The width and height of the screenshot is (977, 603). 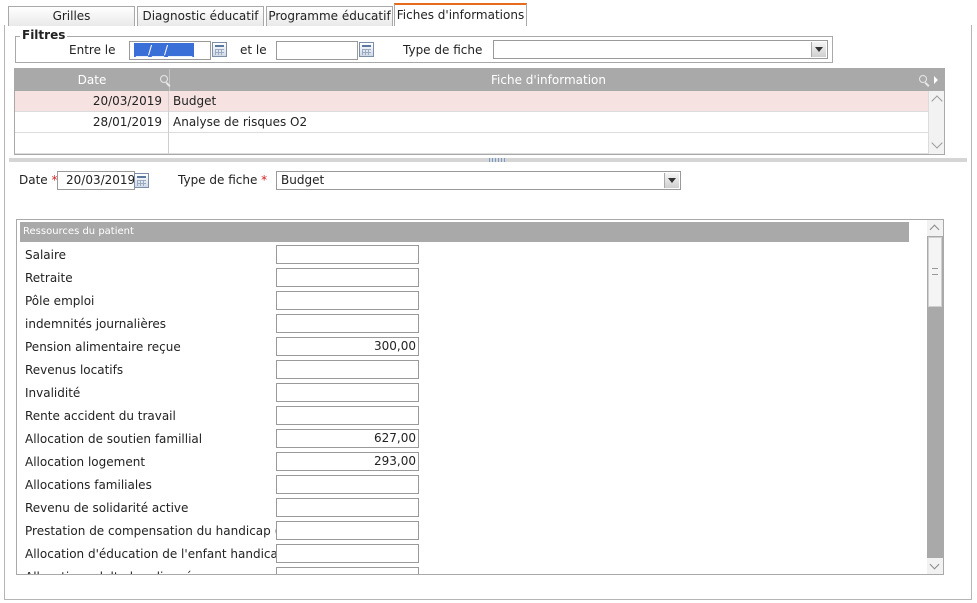 What do you see at coordinates (164, 50) in the screenshot?
I see `from-date-value: __/__/____` at bounding box center [164, 50].